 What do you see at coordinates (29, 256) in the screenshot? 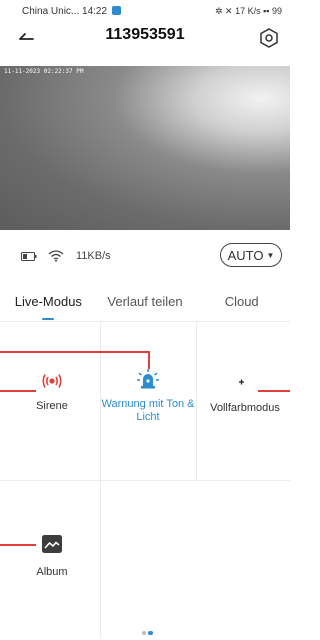
I see `battery-icon` at bounding box center [29, 256].